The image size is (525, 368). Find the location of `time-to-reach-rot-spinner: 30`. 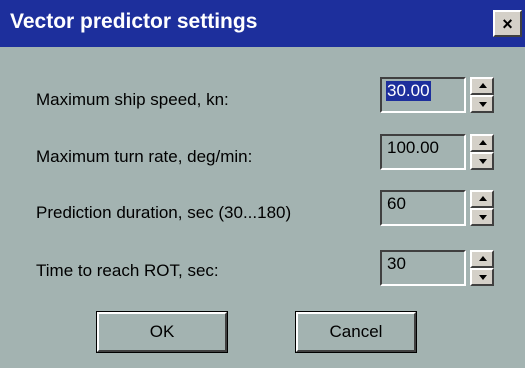

time-to-reach-rot-spinner: 30 is located at coordinates (440, 268).